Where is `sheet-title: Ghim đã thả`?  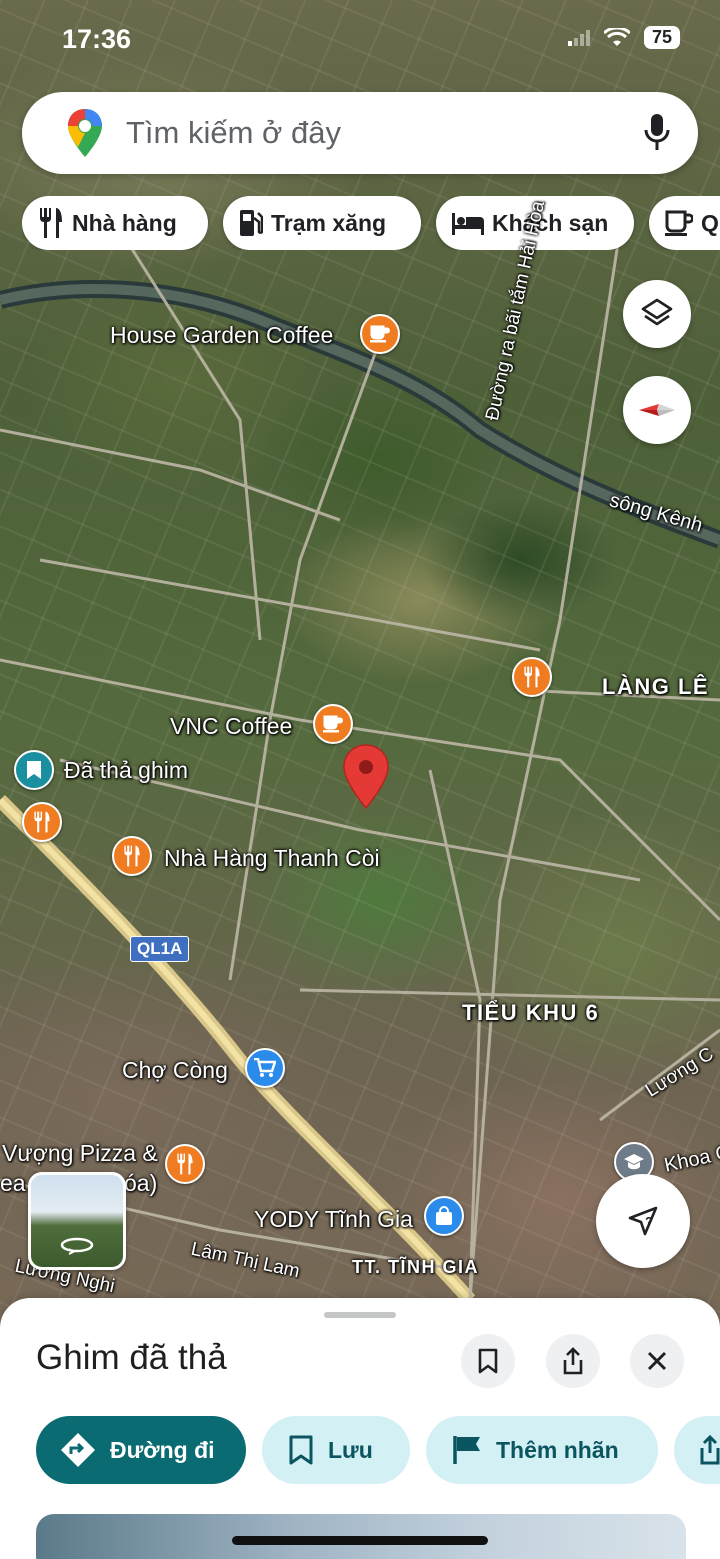 sheet-title: Ghim đã thả is located at coordinates (131, 1357).